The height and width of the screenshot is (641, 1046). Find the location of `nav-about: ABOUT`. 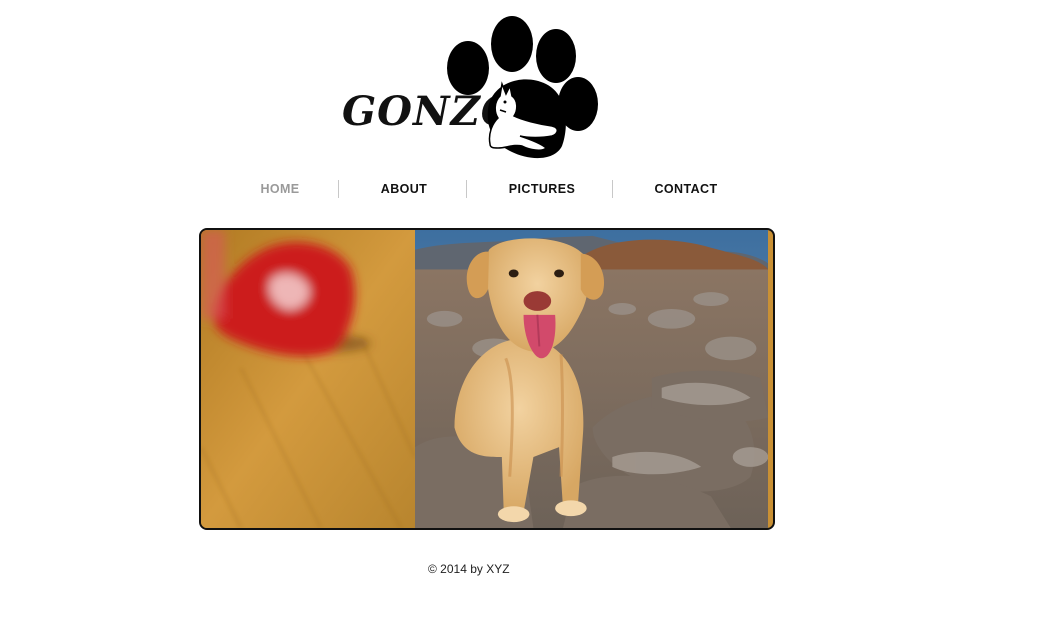

nav-about: ABOUT is located at coordinates (404, 189).